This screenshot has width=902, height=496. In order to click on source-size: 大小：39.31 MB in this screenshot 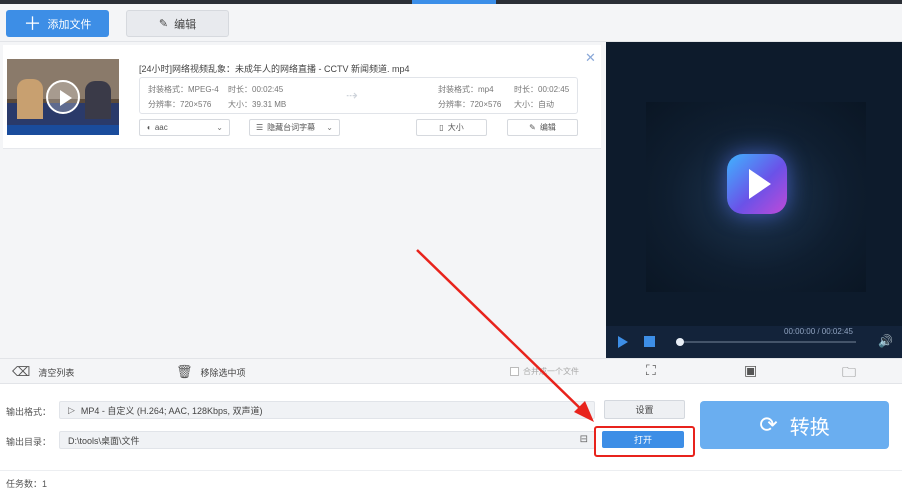, I will do `click(257, 104)`.